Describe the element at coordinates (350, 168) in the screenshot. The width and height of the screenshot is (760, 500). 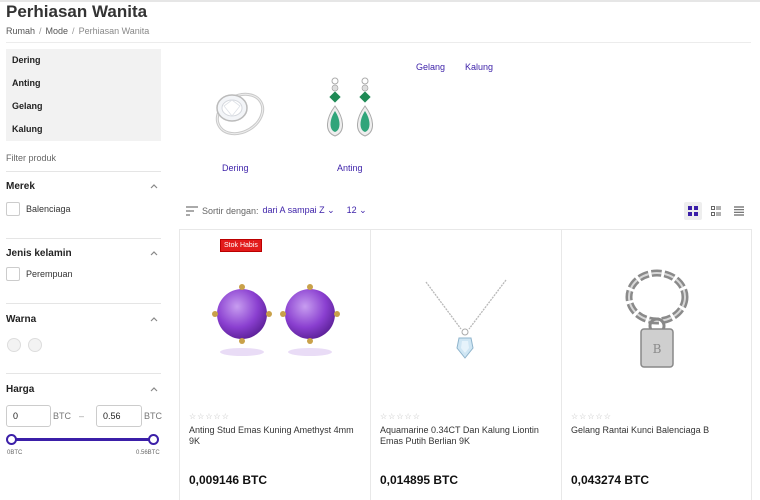
I see `subcategory-anting: Anting` at that location.